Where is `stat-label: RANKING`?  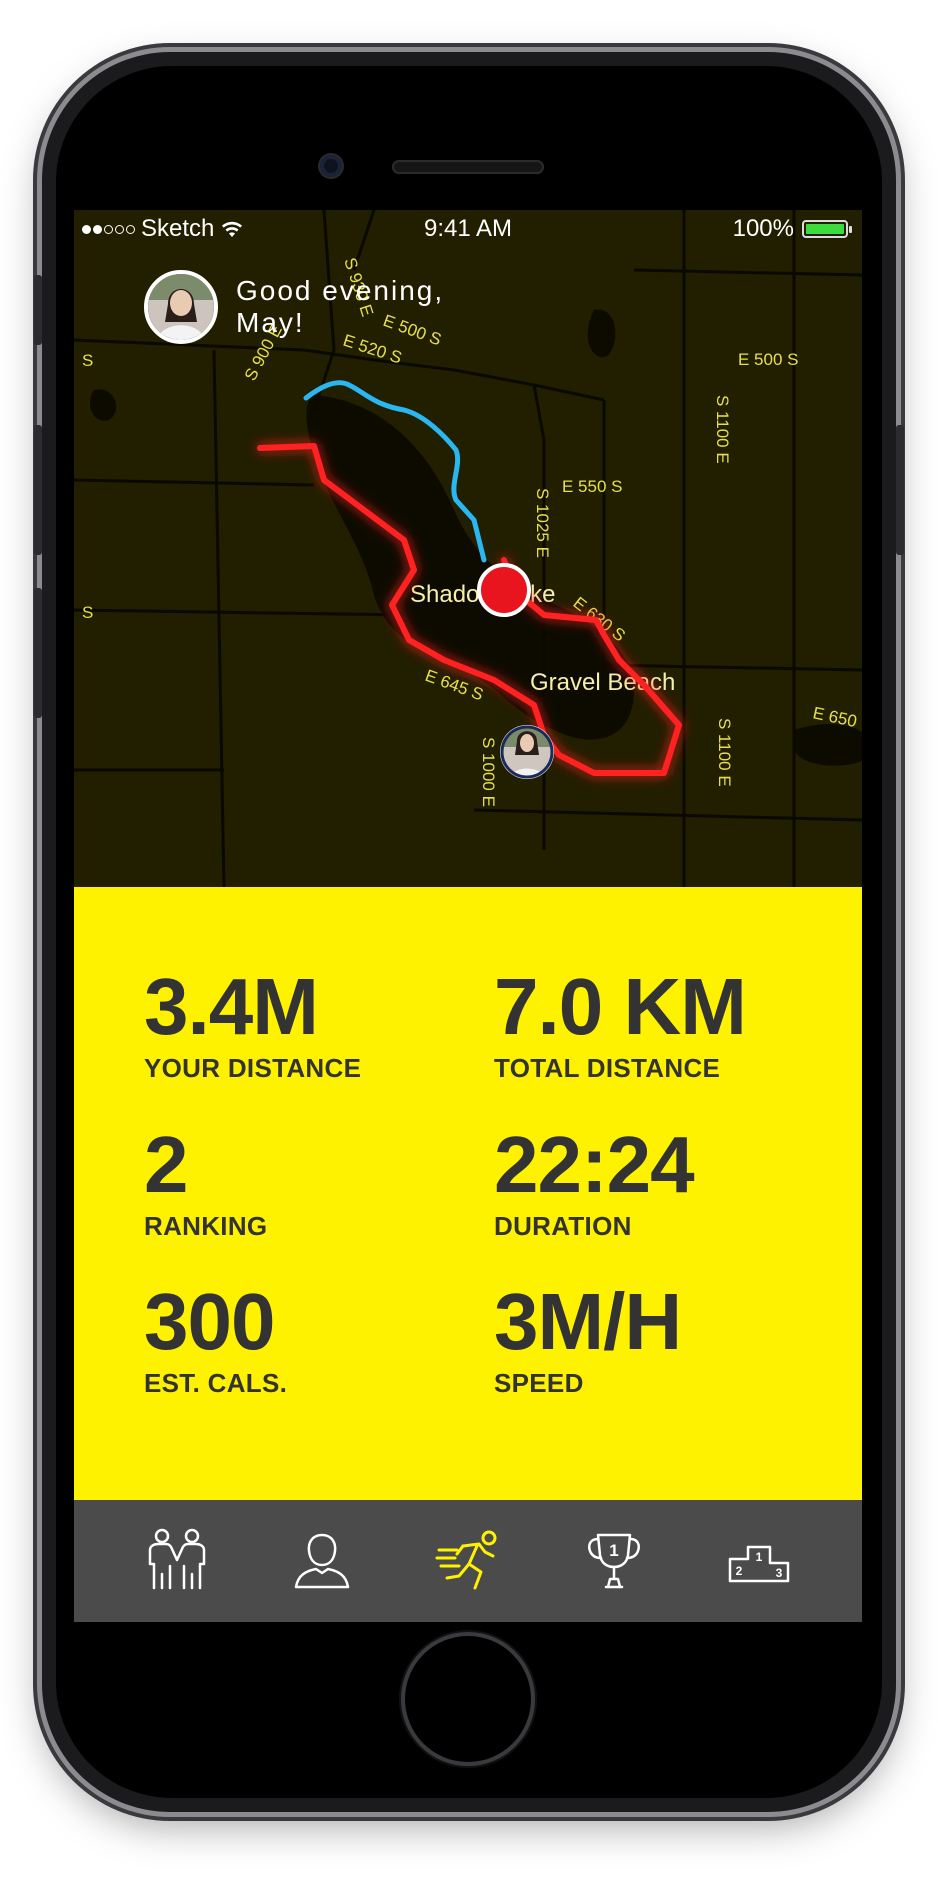
stat-label: RANKING is located at coordinates (206, 1226).